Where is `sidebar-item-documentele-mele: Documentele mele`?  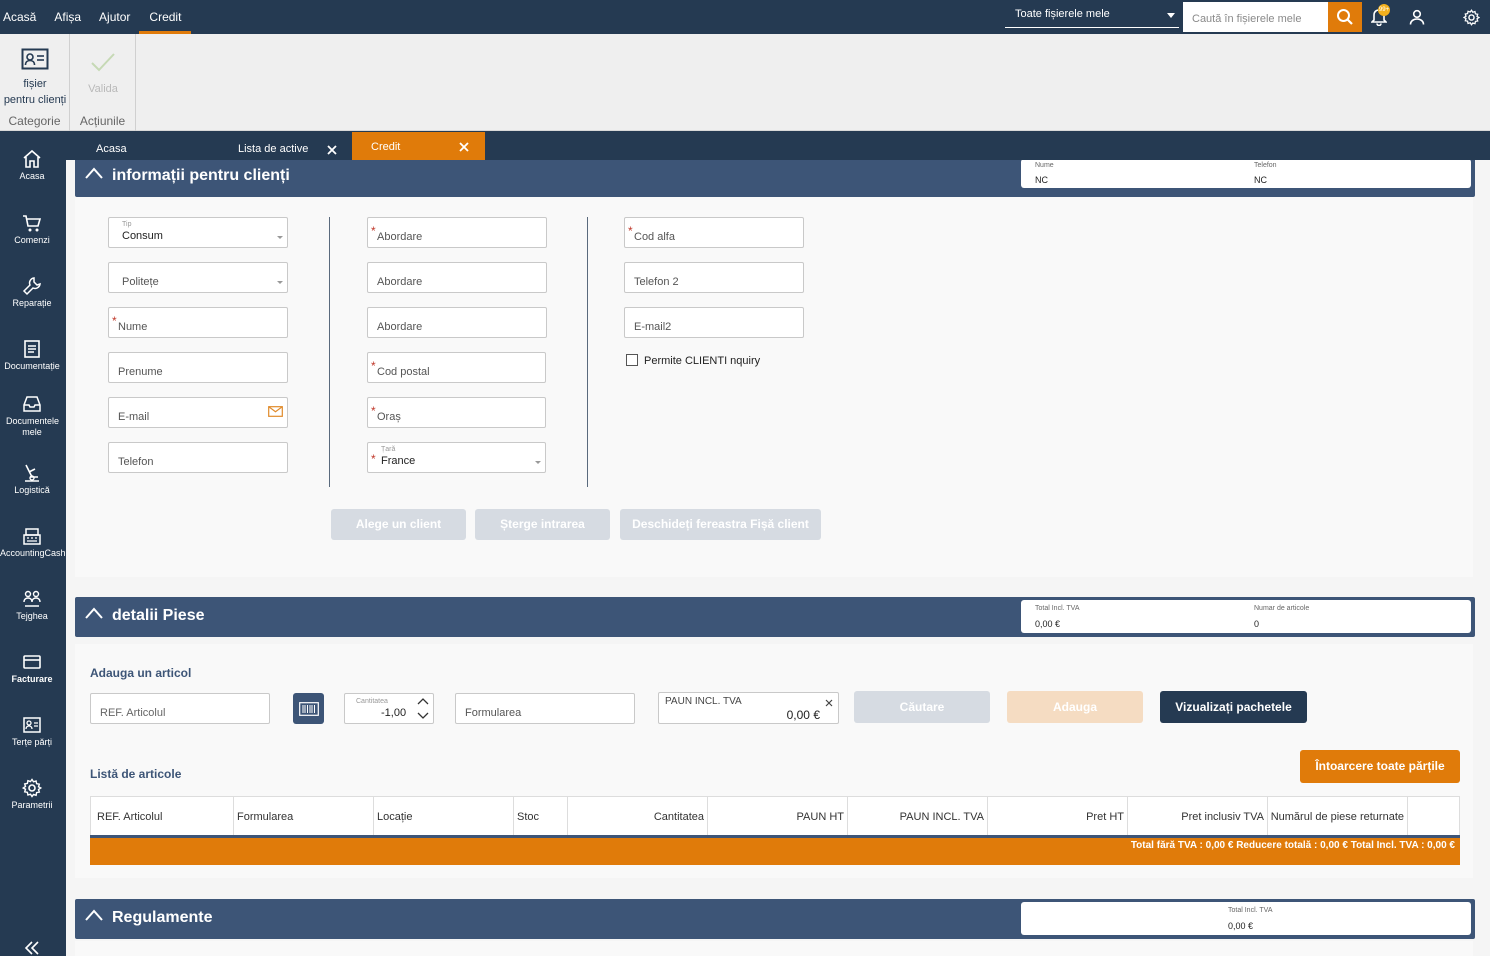 sidebar-item-documentele-mele: Documentele mele is located at coordinates (32, 416).